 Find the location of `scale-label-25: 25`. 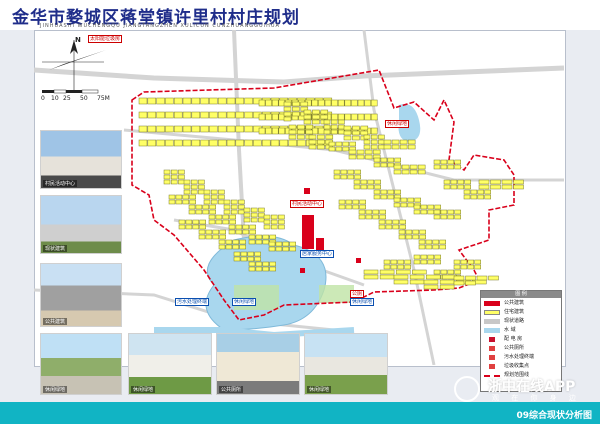

scale-label-25: 25 is located at coordinates (67, 98).